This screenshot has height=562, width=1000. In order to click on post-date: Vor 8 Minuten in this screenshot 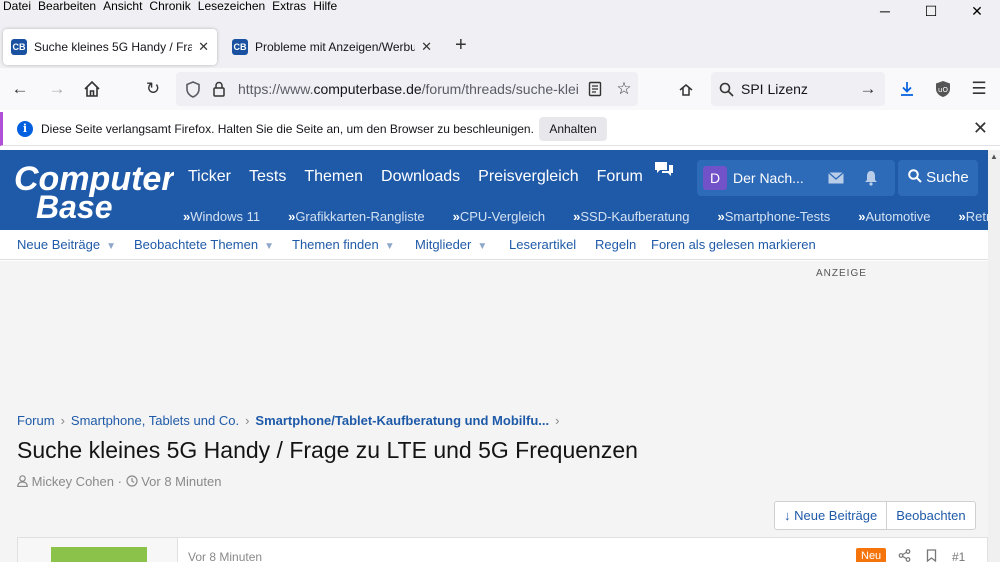, I will do `click(225, 556)`.